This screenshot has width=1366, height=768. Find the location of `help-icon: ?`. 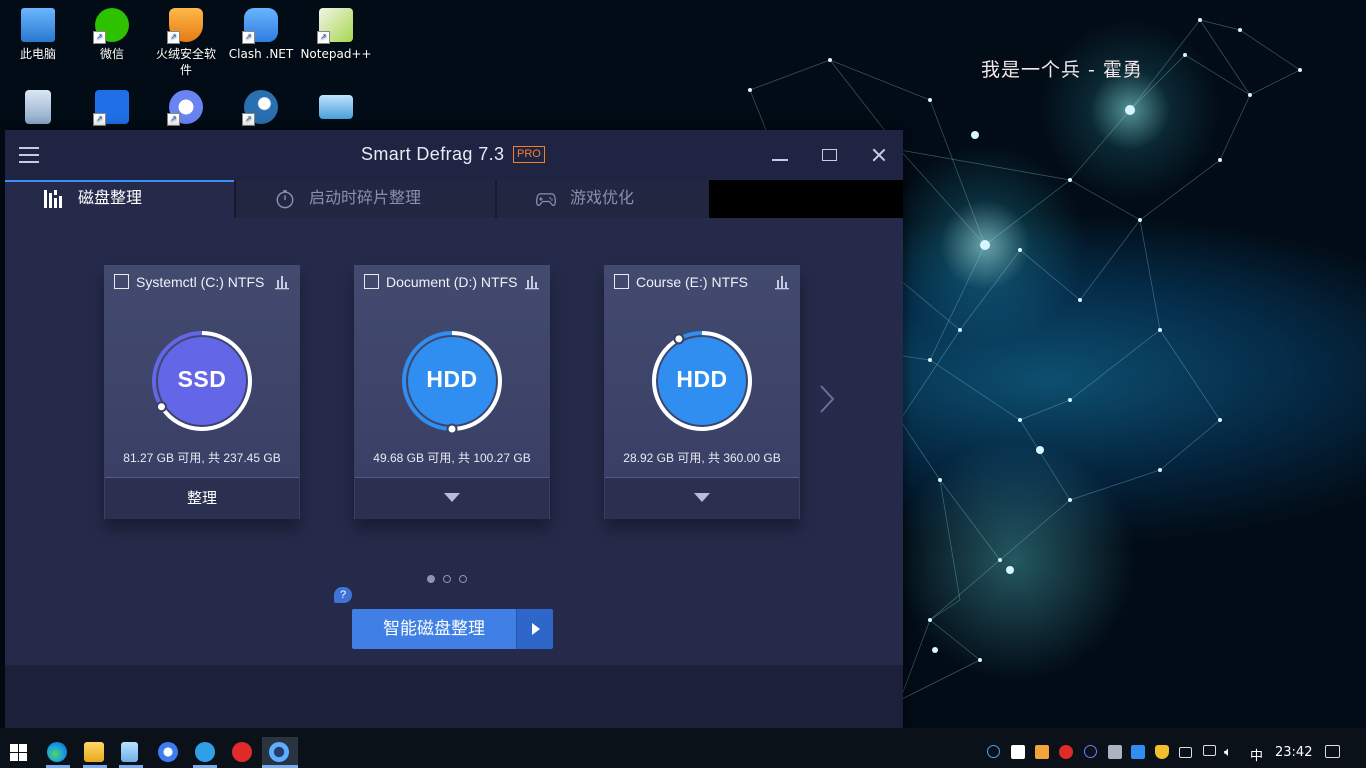

help-icon: ? is located at coordinates (343, 595).